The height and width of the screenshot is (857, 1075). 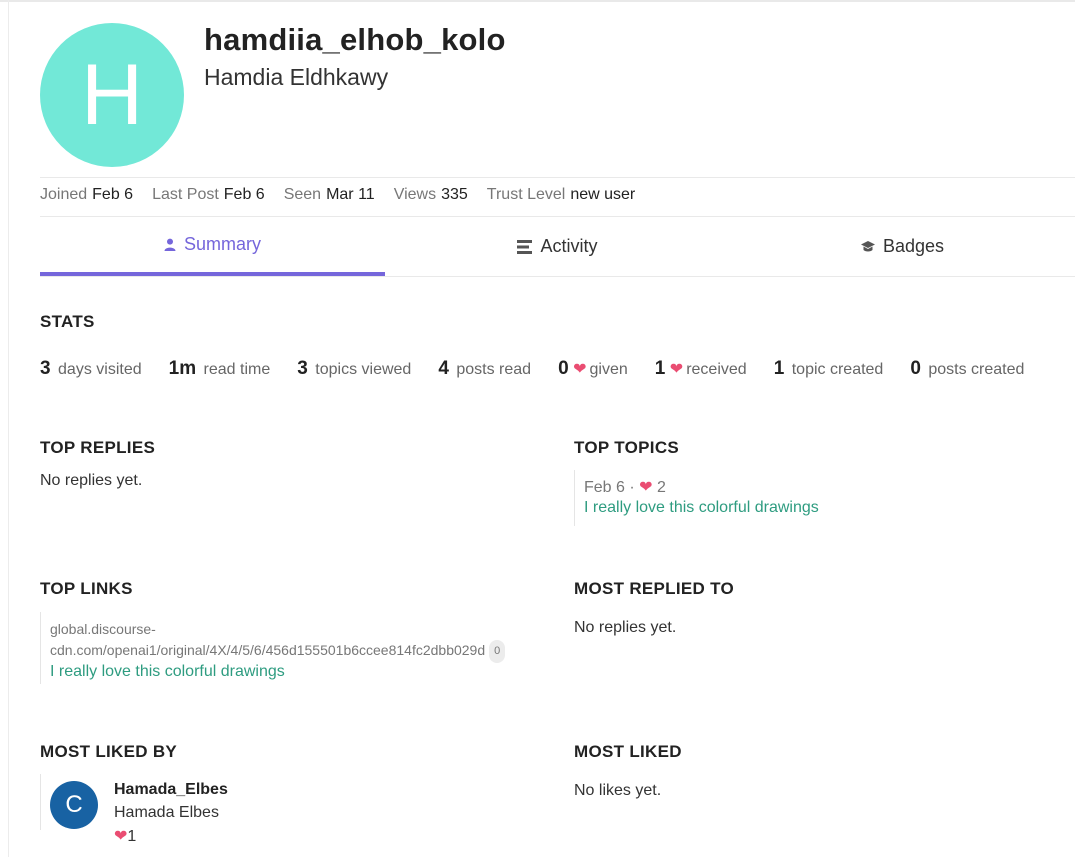 What do you see at coordinates (654, 588) in the screenshot?
I see `most-replied-to-title: MOST REPLIED TO` at bounding box center [654, 588].